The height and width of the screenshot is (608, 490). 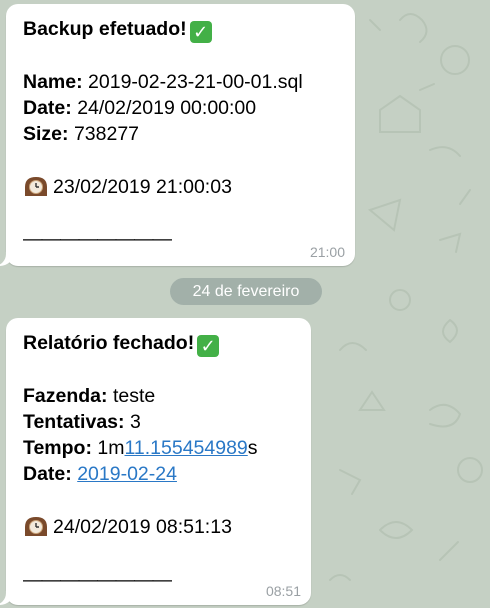 I want to click on field-size: Size: 738277, so click(x=81, y=134).